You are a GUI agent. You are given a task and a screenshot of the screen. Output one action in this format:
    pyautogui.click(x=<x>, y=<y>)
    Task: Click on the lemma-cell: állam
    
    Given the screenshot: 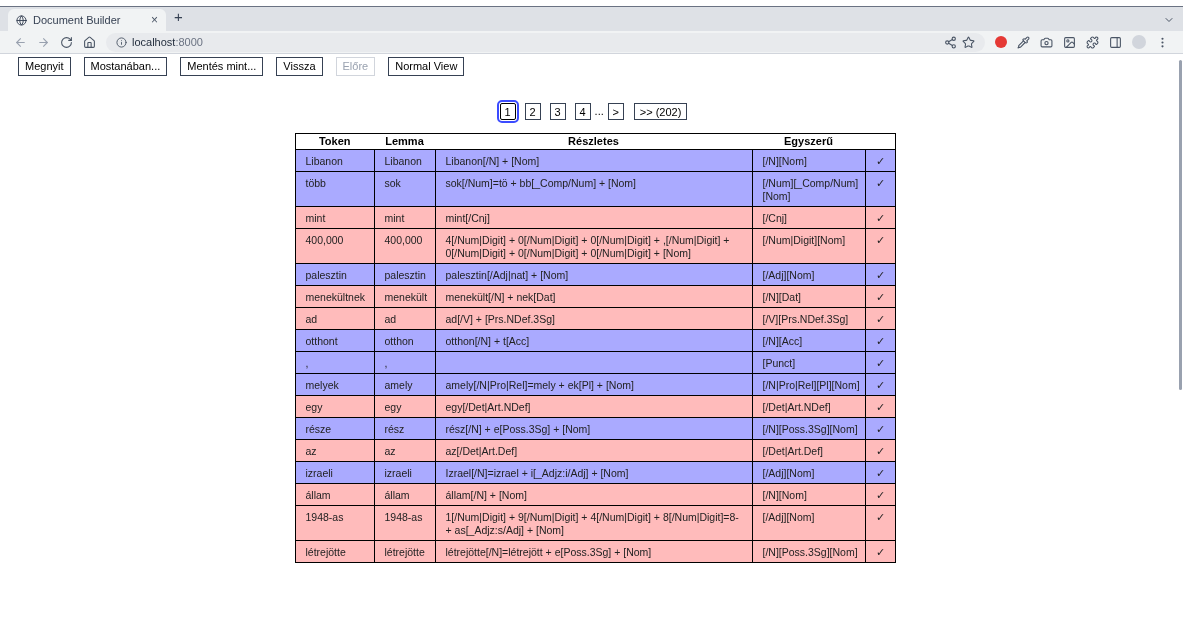 What is the action you would take?
    pyautogui.click(x=404, y=494)
    